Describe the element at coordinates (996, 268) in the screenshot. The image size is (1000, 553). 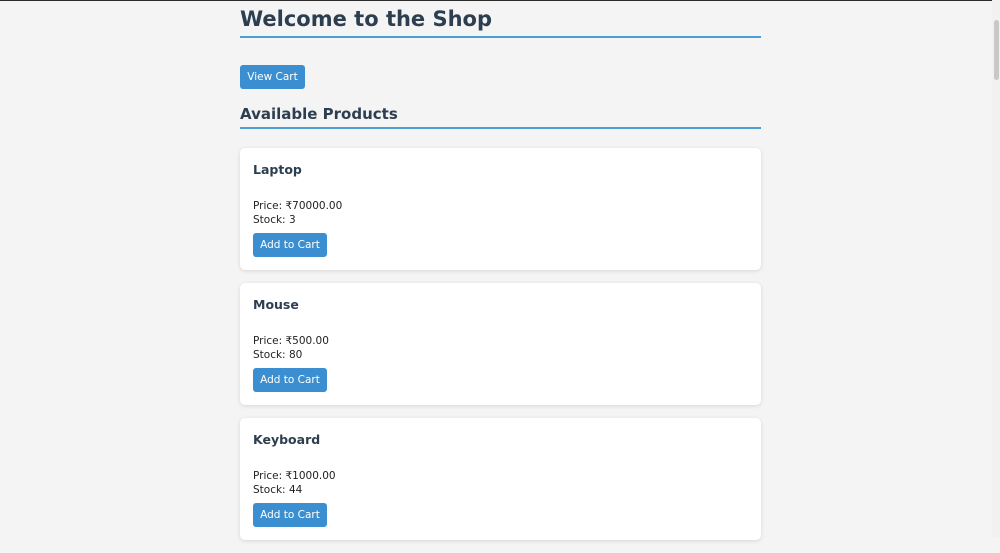
I see `page-scrollbar` at that location.